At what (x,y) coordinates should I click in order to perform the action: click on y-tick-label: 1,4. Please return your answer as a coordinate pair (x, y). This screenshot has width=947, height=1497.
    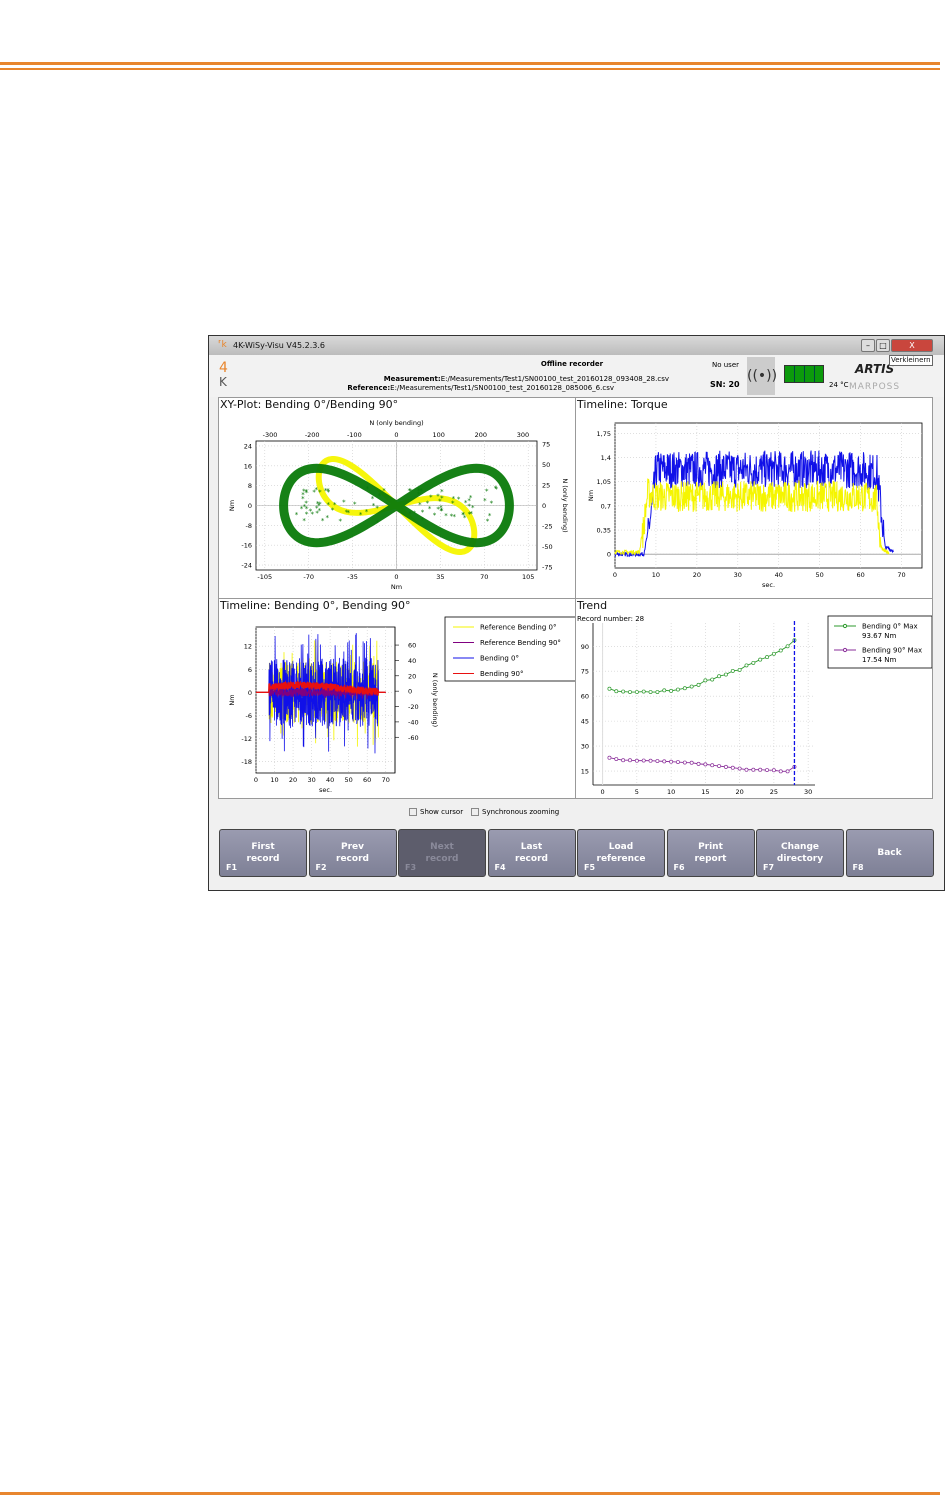
    Looking at the image, I should click on (606, 458).